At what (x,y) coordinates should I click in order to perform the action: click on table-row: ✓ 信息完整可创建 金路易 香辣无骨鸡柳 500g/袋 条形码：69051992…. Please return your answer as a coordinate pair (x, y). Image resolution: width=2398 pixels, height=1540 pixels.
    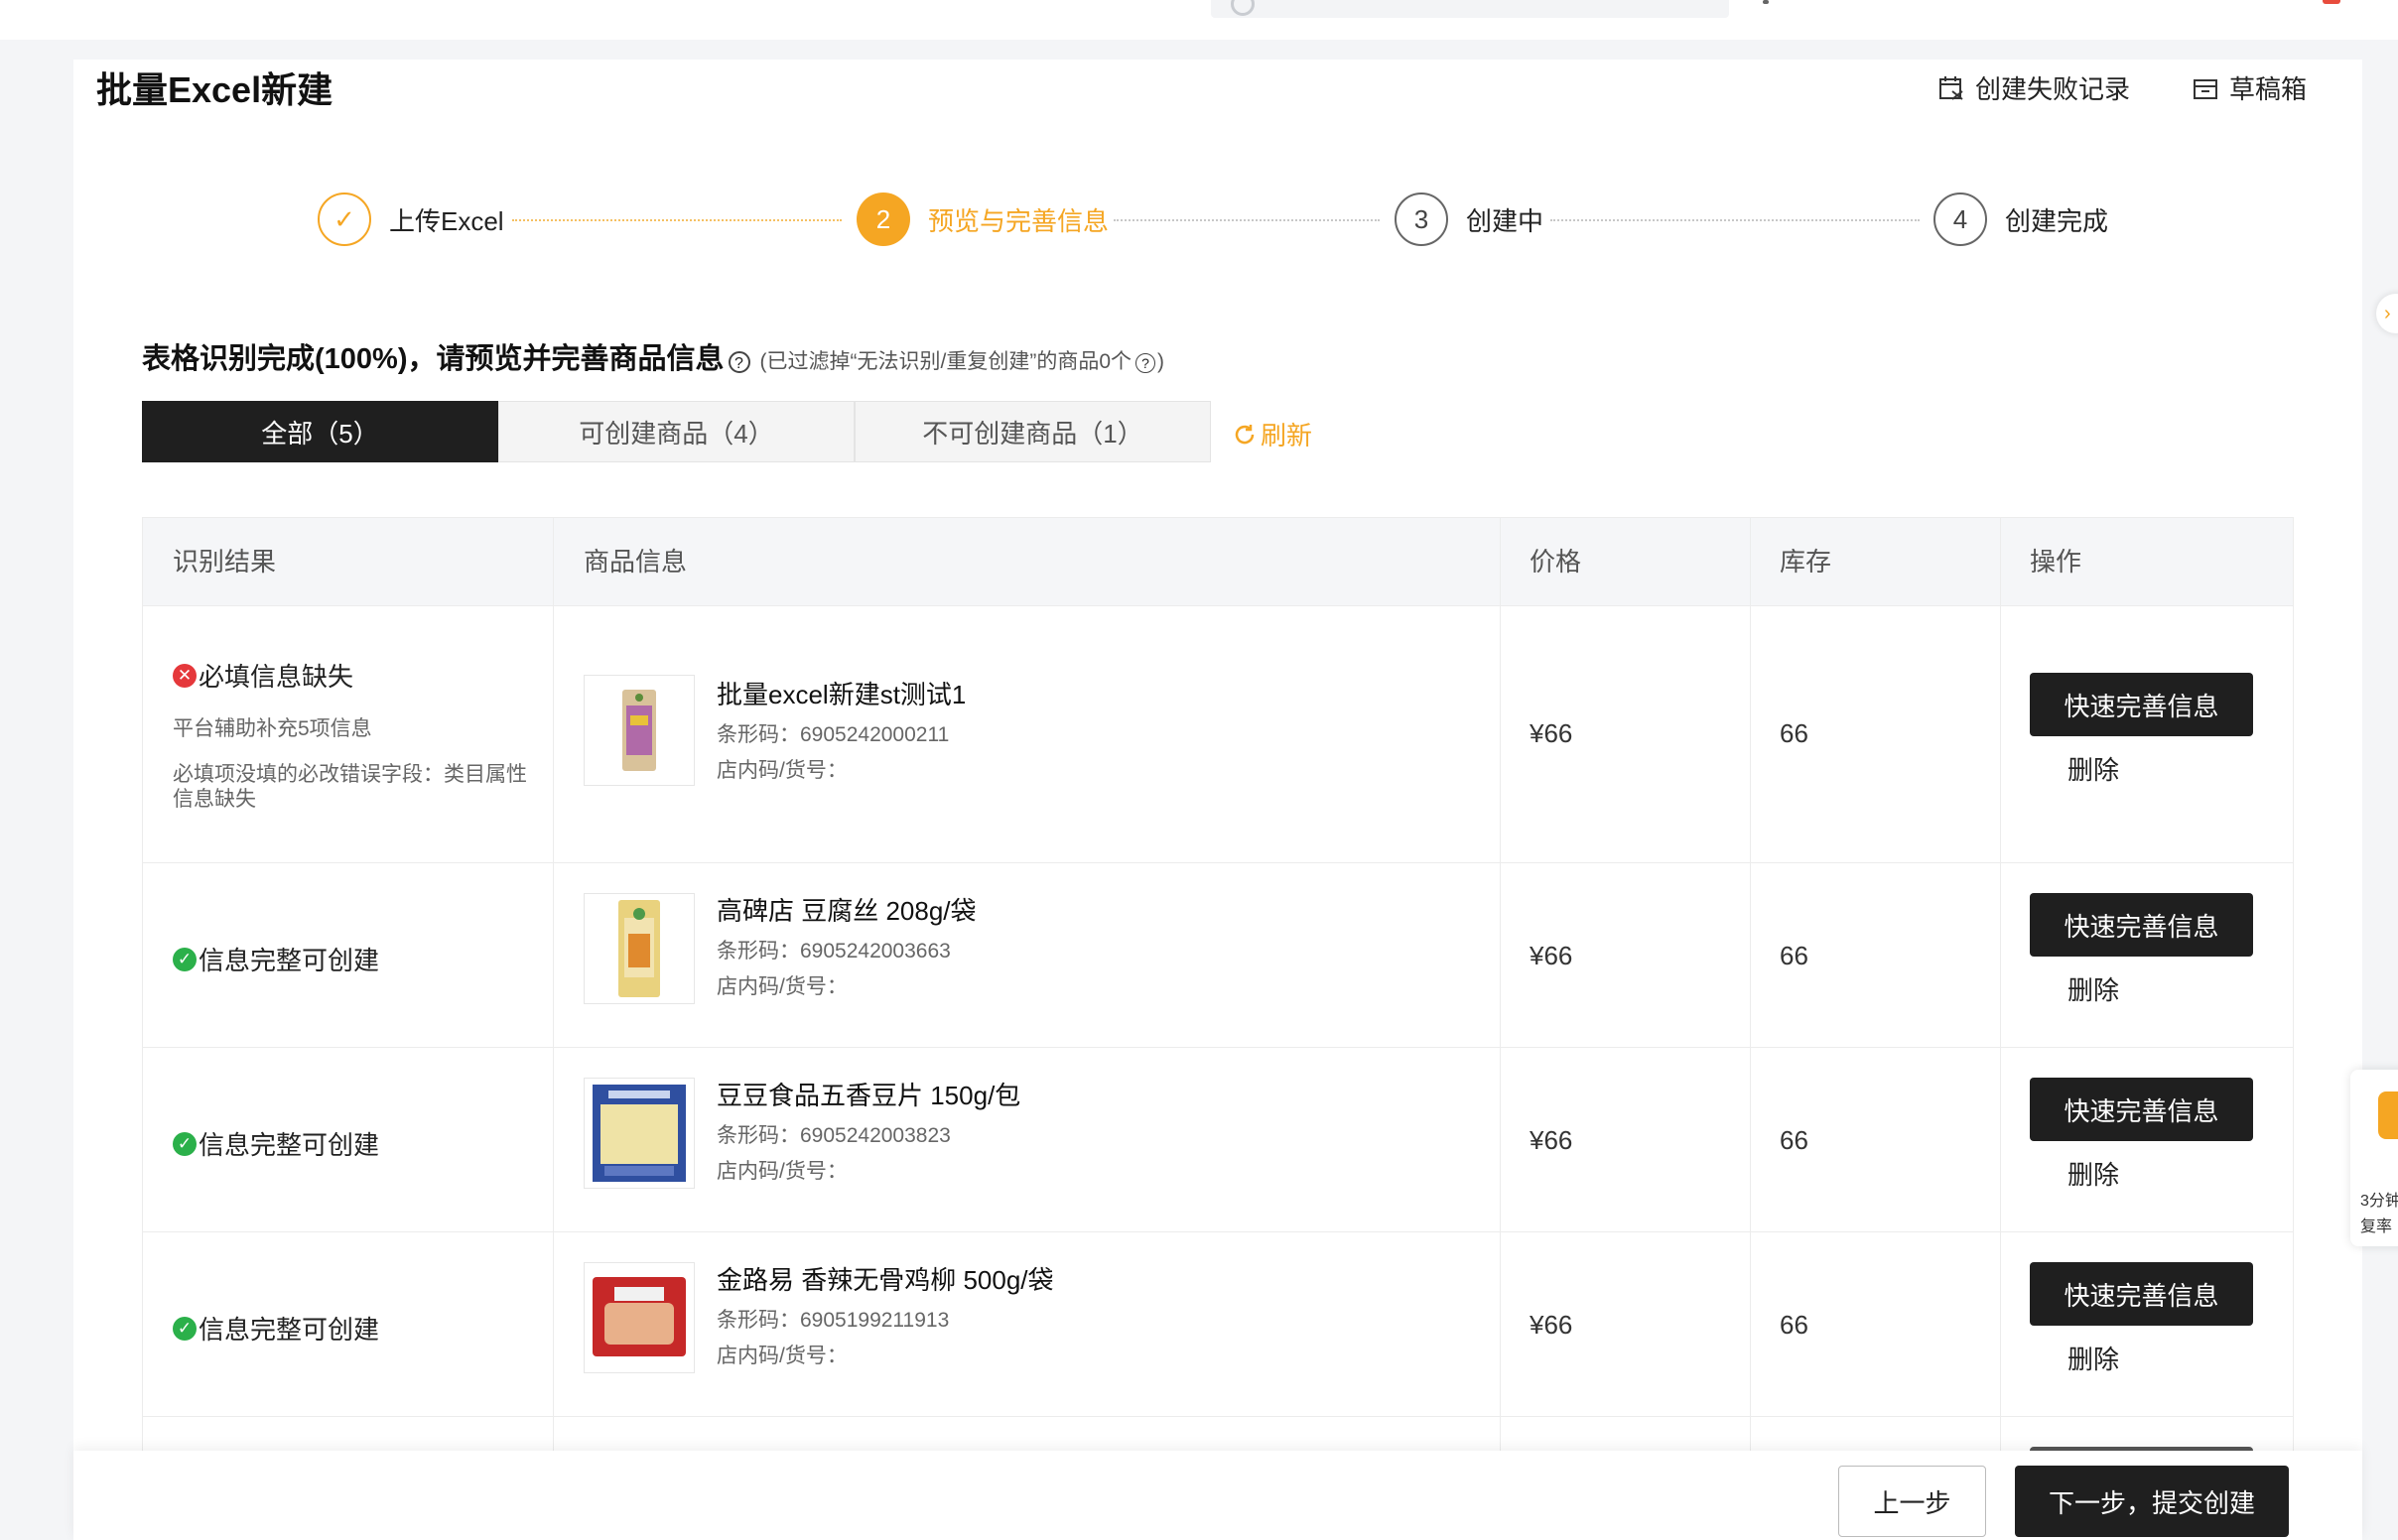
    Looking at the image, I should click on (1218, 1324).